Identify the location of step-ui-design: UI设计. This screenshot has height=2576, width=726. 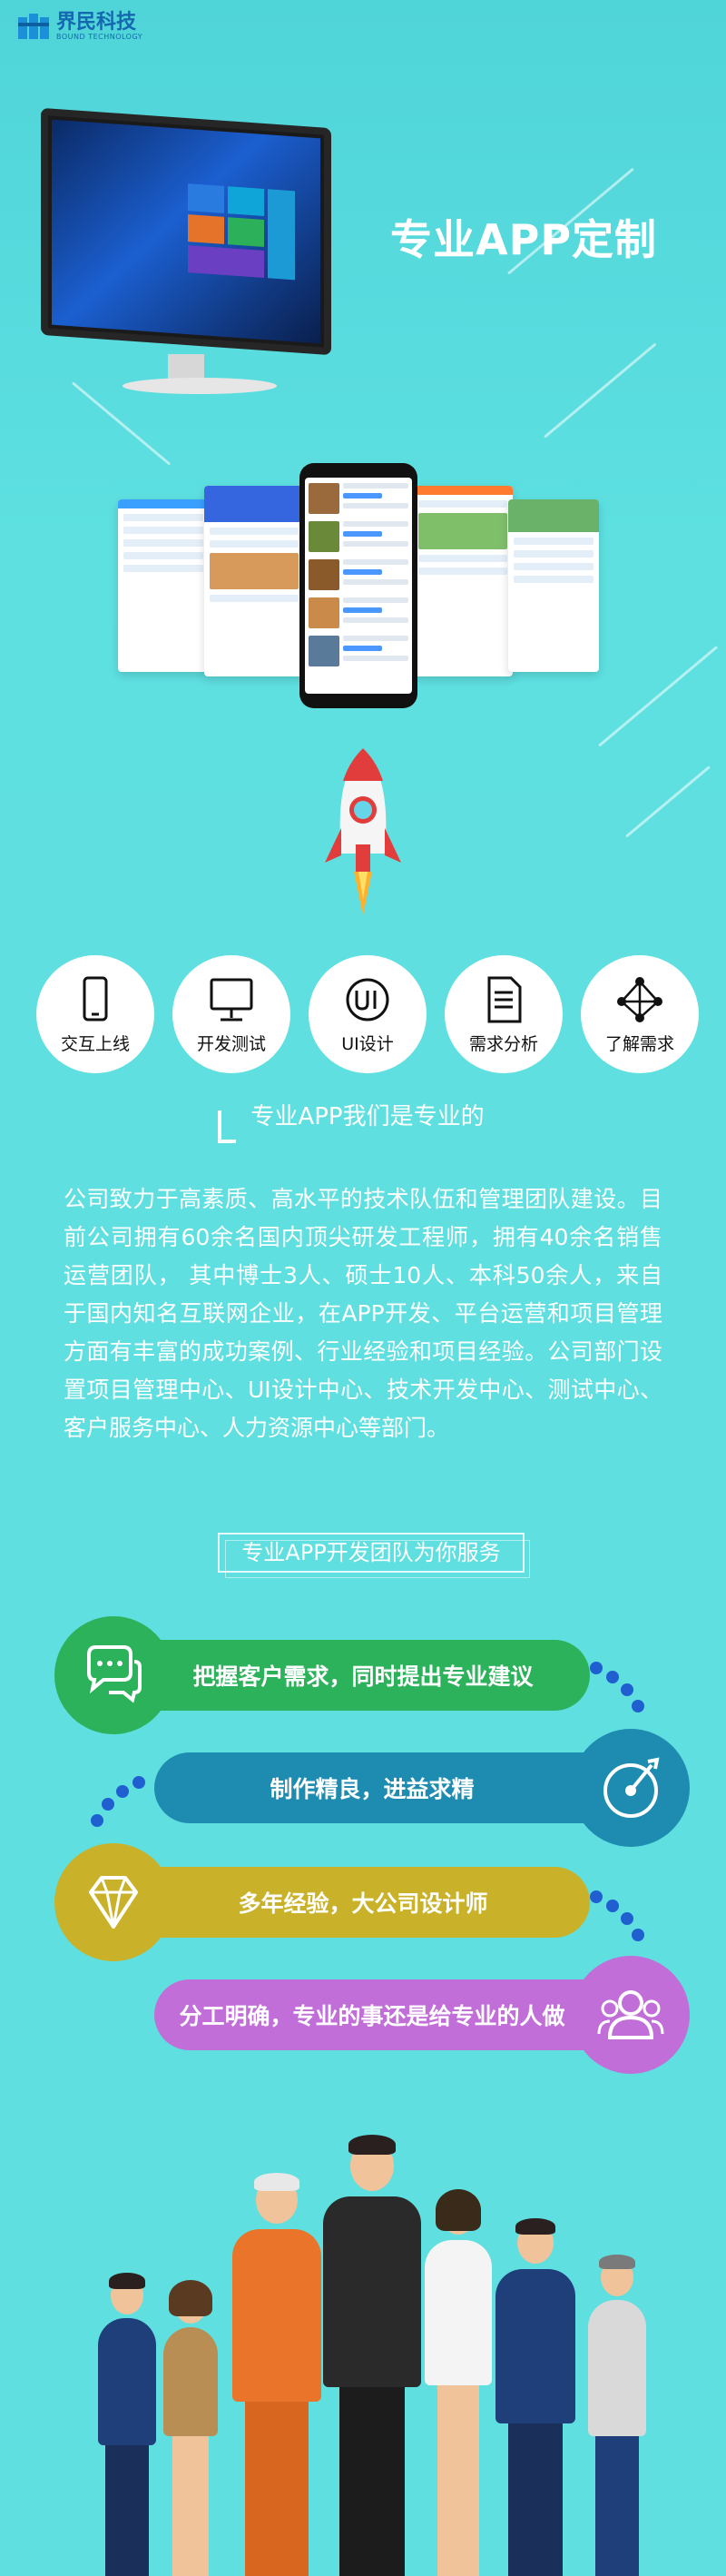
(368, 1014).